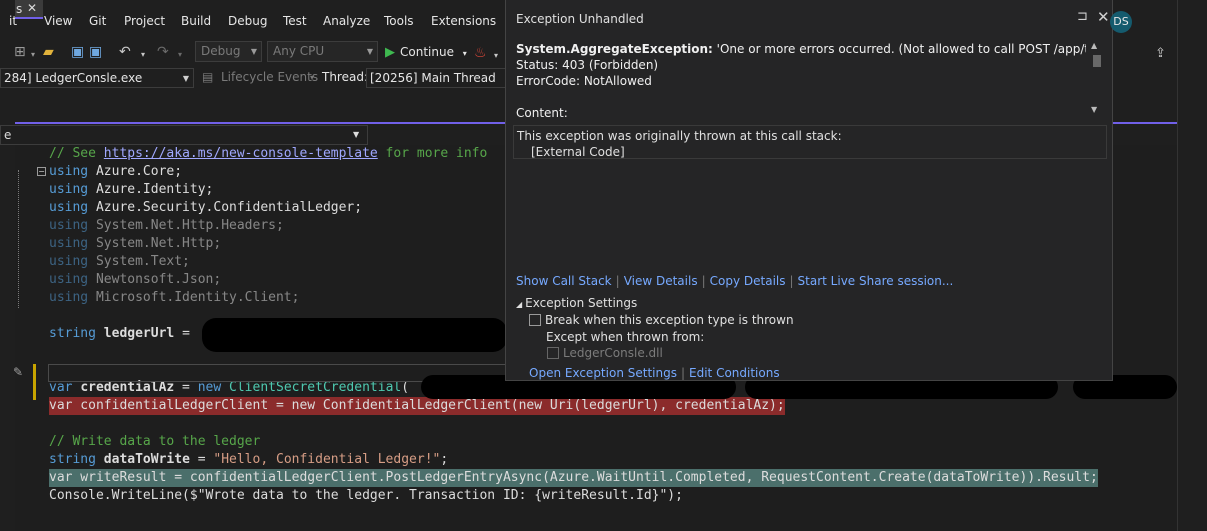 The width and height of the screenshot is (1207, 531). What do you see at coordinates (564, 281) in the screenshot?
I see `show-call-stack-link: Show Call Stack` at bounding box center [564, 281].